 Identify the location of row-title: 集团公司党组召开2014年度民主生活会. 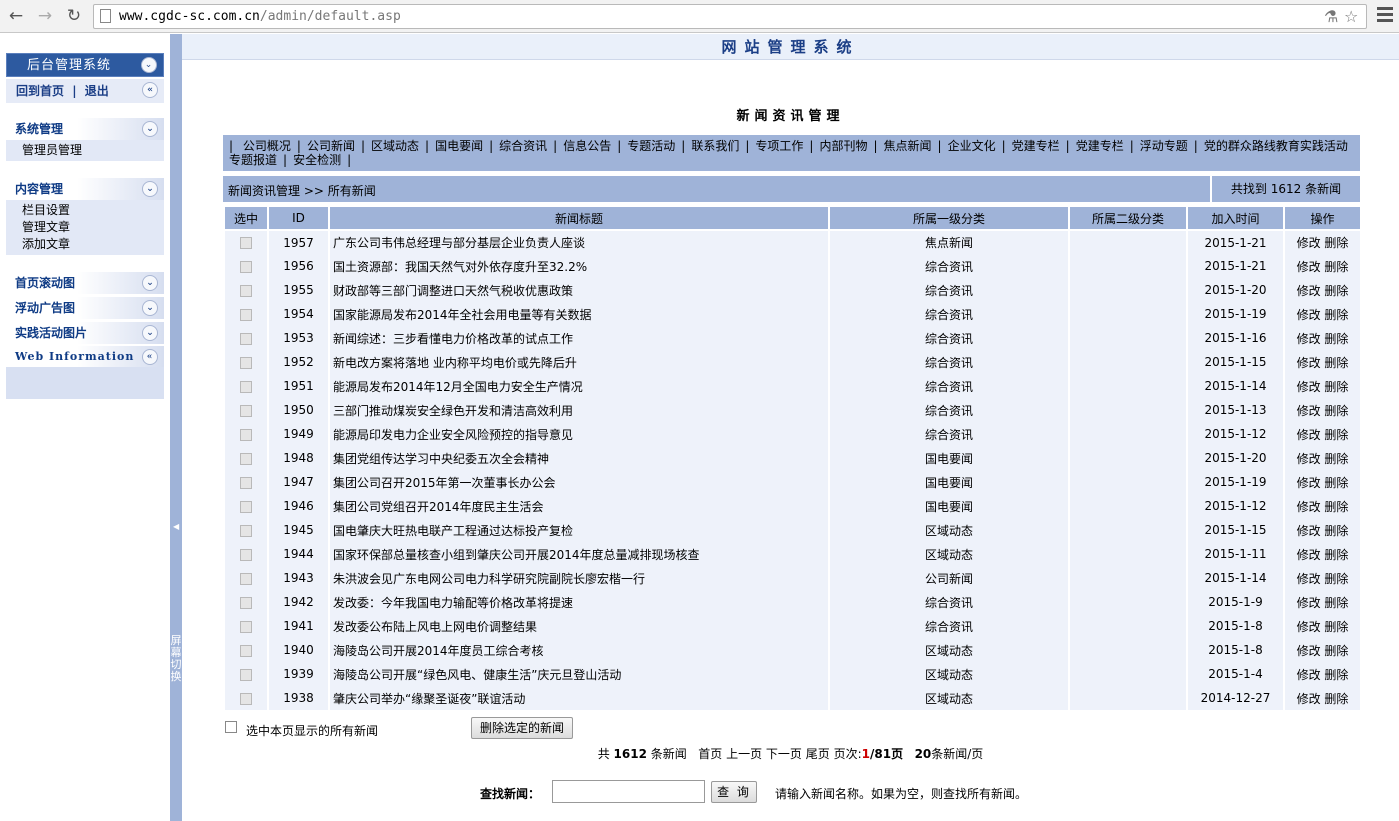
(579, 506).